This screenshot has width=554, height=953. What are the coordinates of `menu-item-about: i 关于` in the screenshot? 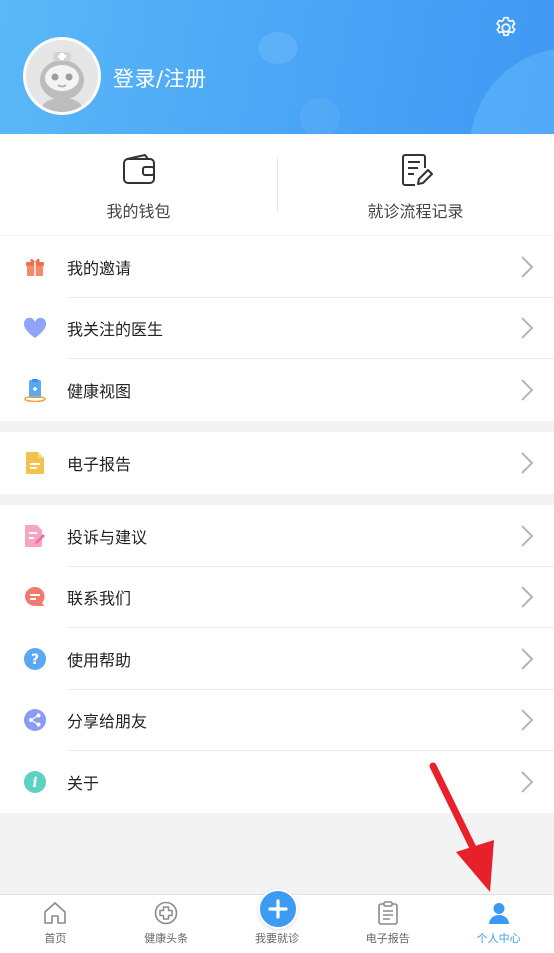 It's located at (277, 782).